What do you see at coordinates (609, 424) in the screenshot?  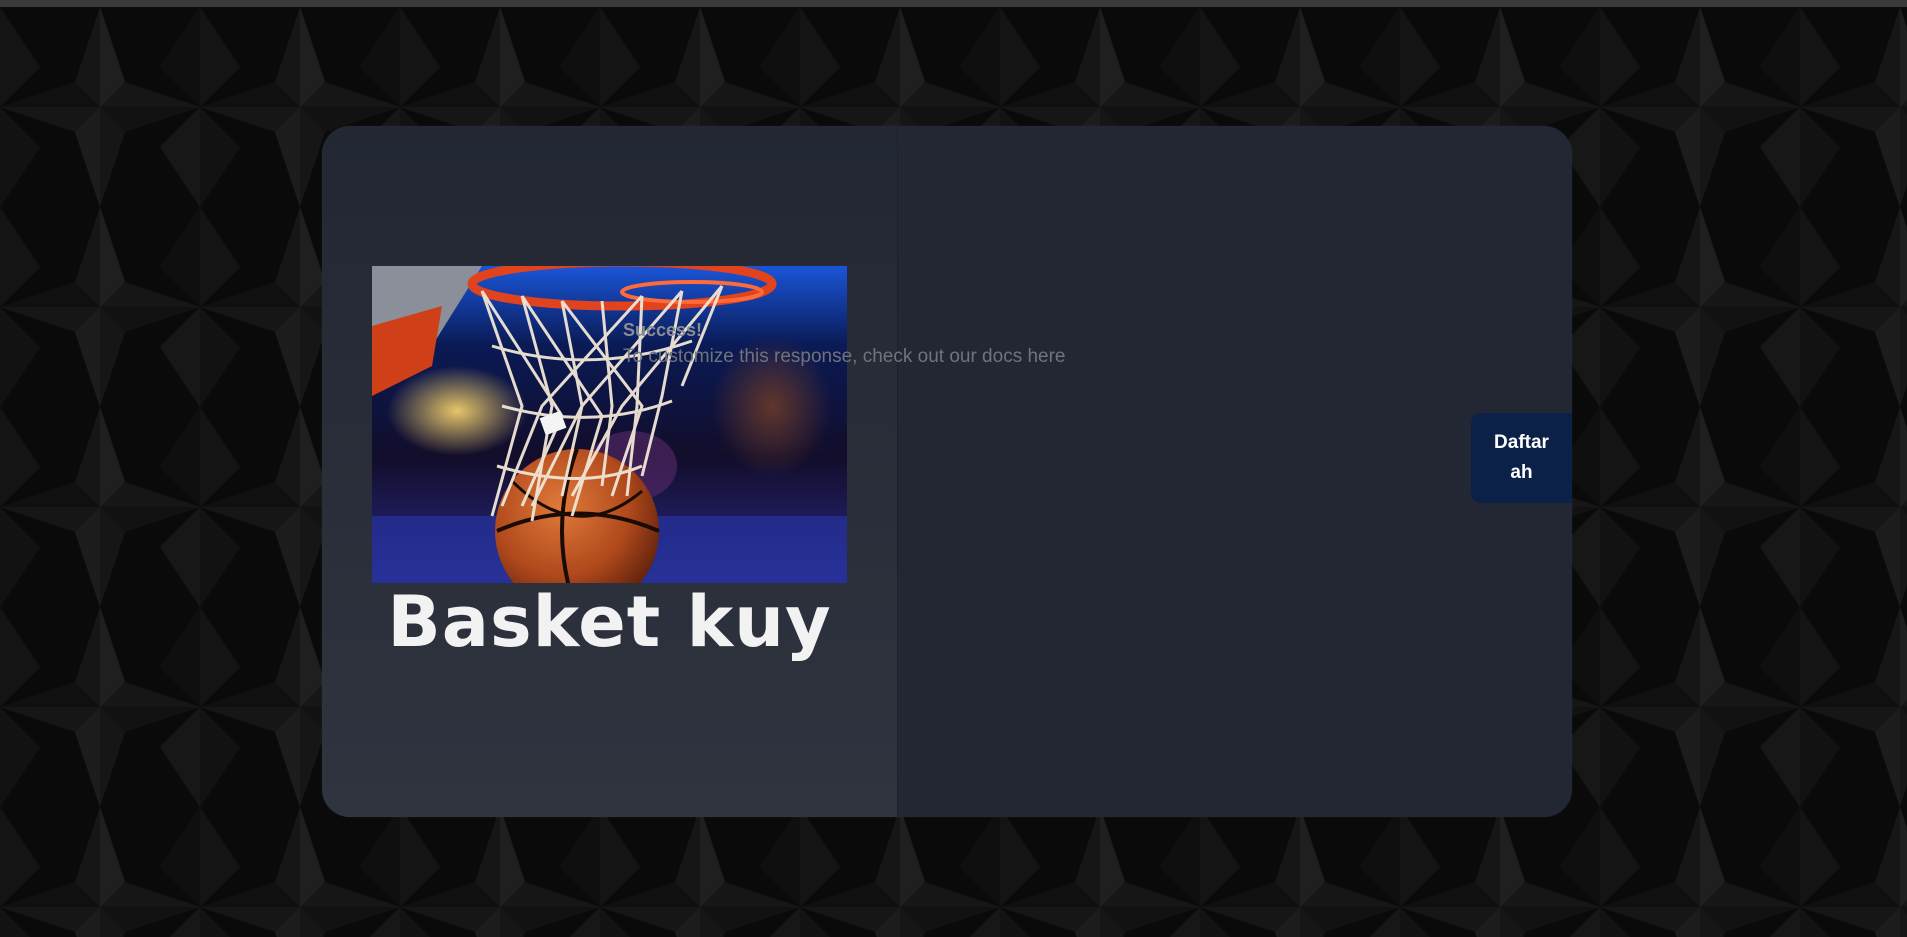 I see `basketball-photo` at bounding box center [609, 424].